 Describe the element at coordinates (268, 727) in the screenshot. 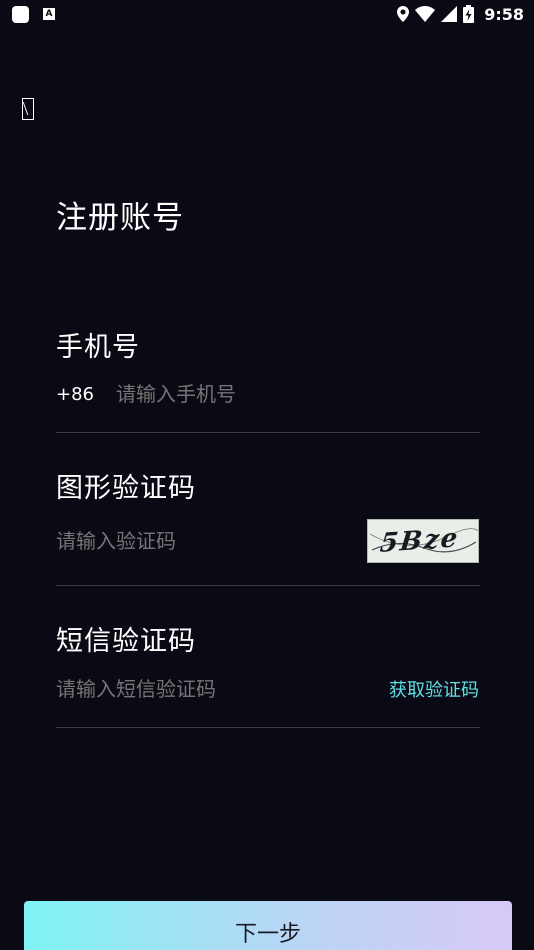

I see `sms-divider` at that location.